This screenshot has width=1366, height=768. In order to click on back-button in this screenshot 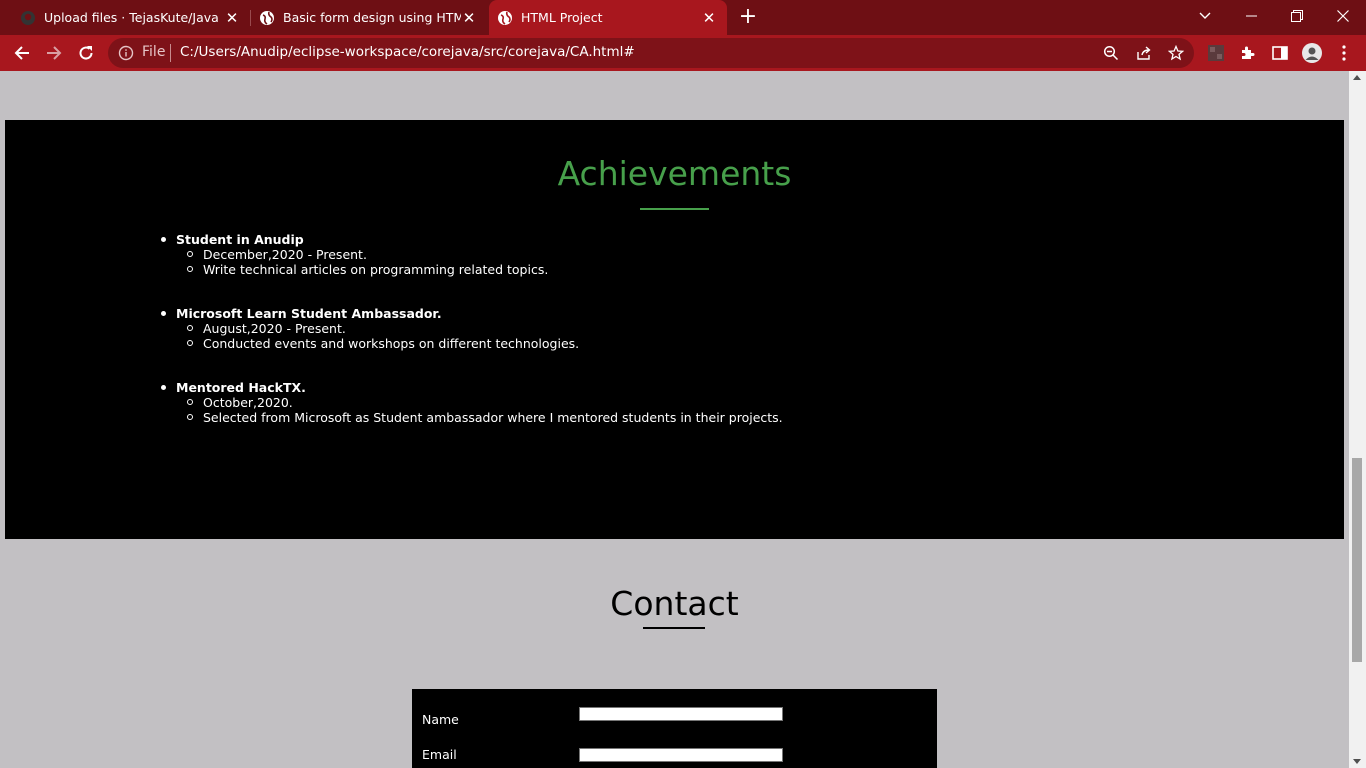, I will do `click(22, 53)`.